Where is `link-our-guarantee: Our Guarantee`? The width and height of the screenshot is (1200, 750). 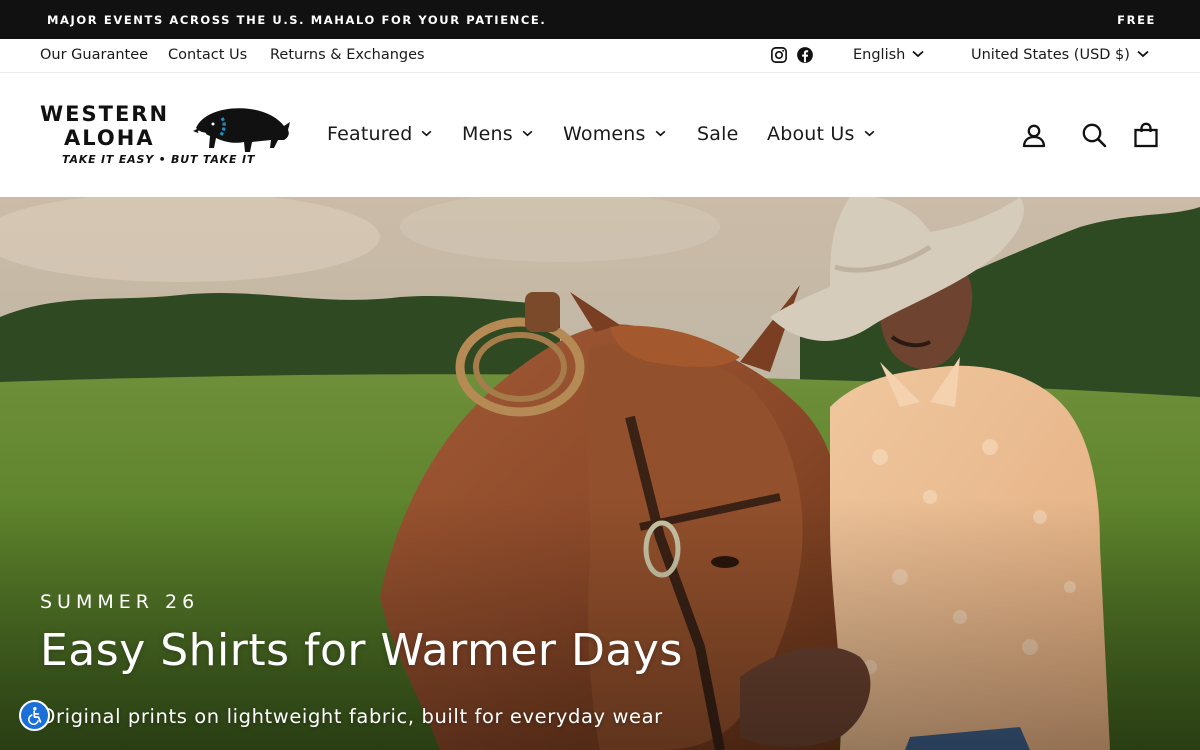
link-our-guarantee: Our Guarantee is located at coordinates (94, 55).